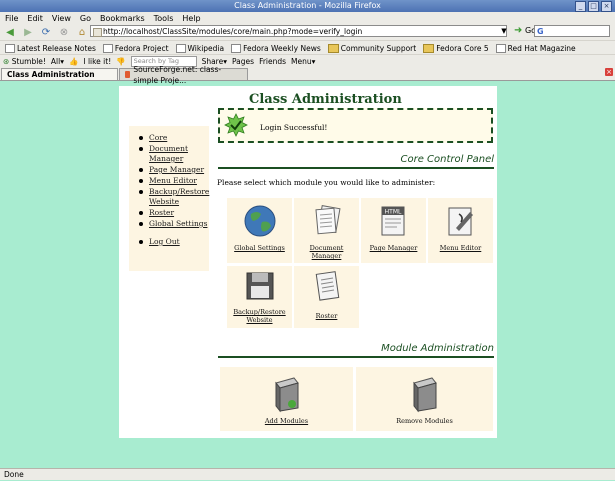 The image size is (615, 481). What do you see at coordinates (85, 18) in the screenshot?
I see `menu-go: Go` at bounding box center [85, 18].